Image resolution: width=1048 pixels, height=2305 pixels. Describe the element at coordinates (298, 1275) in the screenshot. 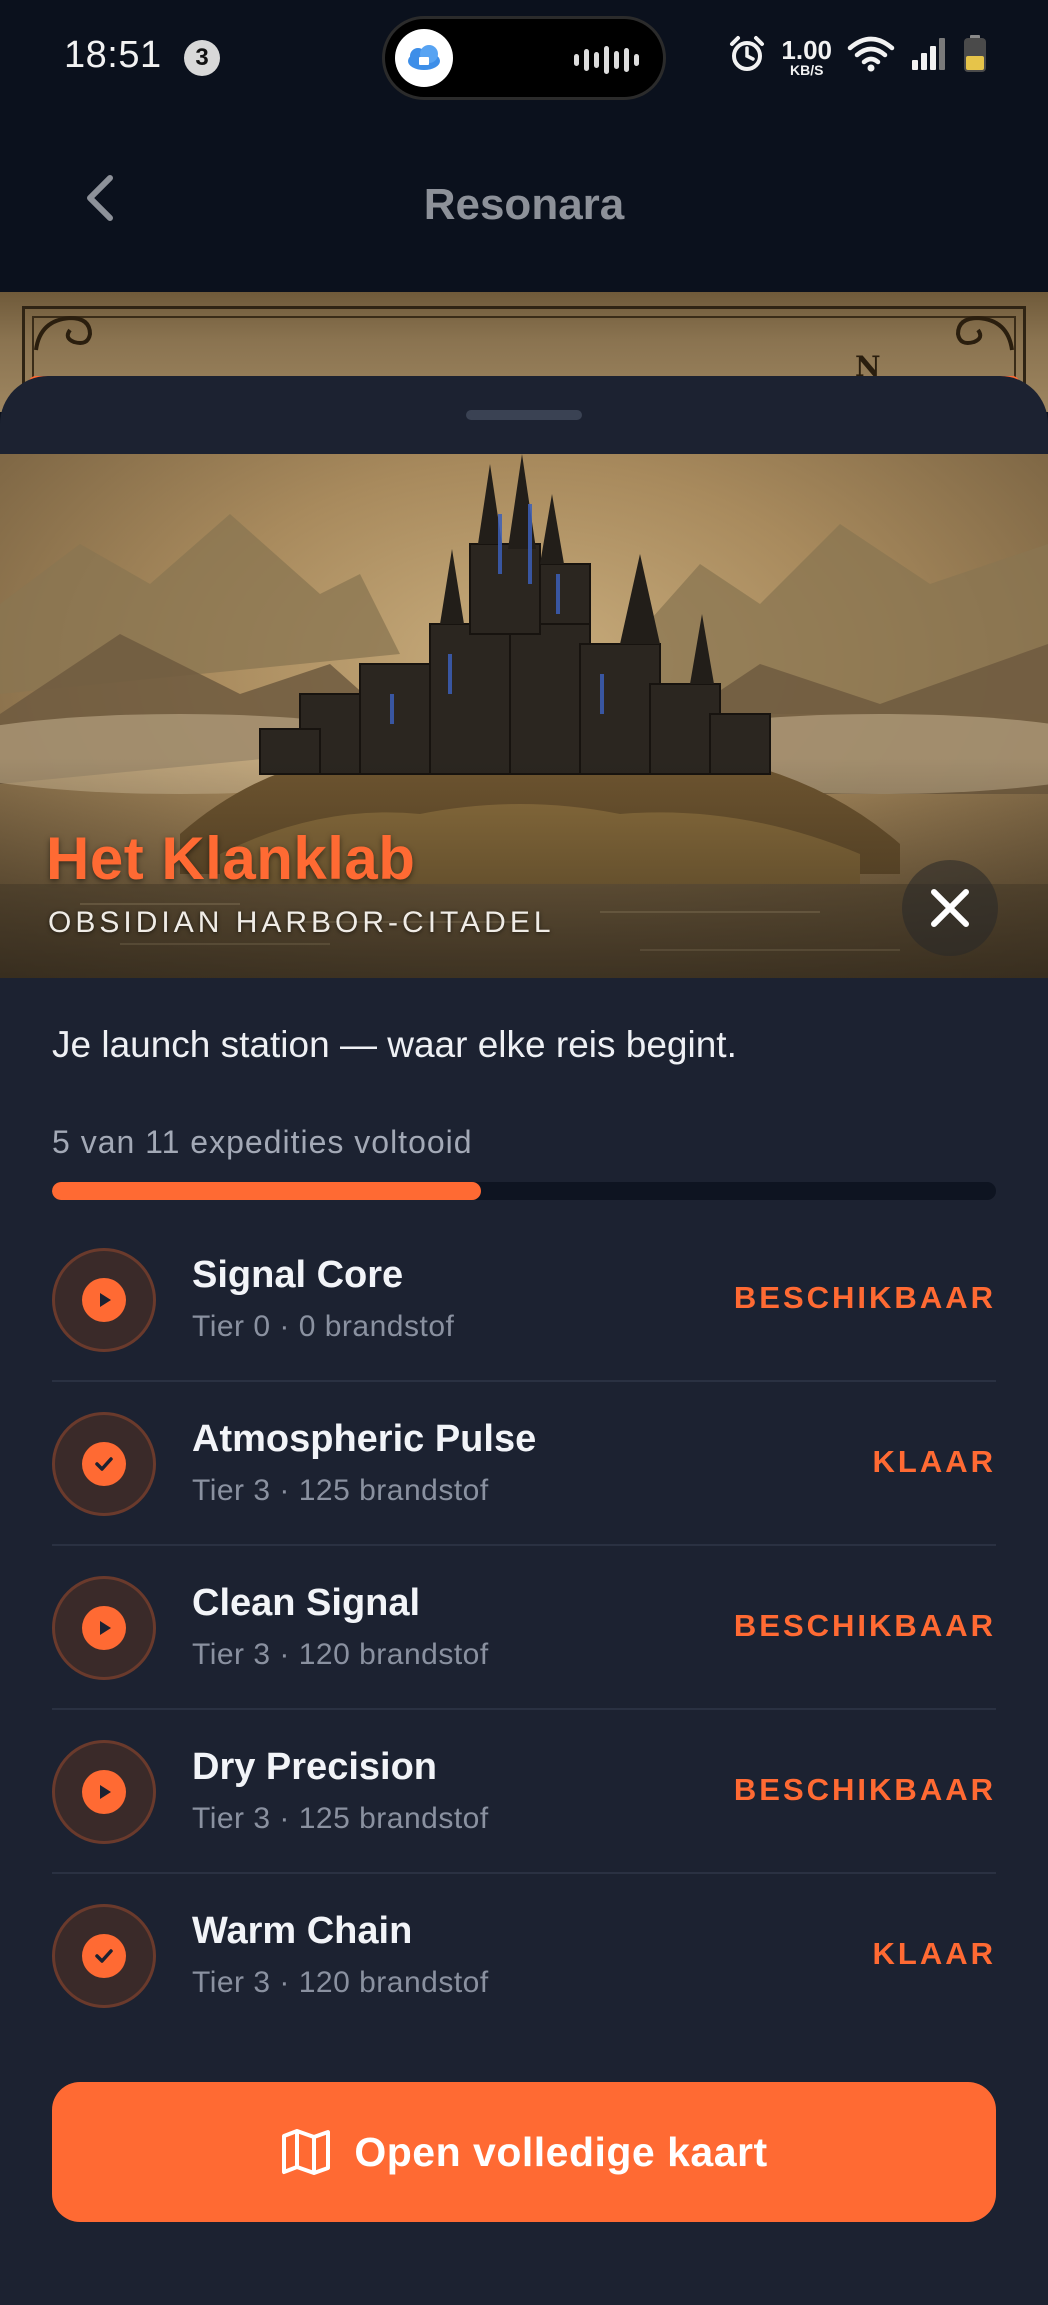

I see `expedition-name: Signal Core` at that location.